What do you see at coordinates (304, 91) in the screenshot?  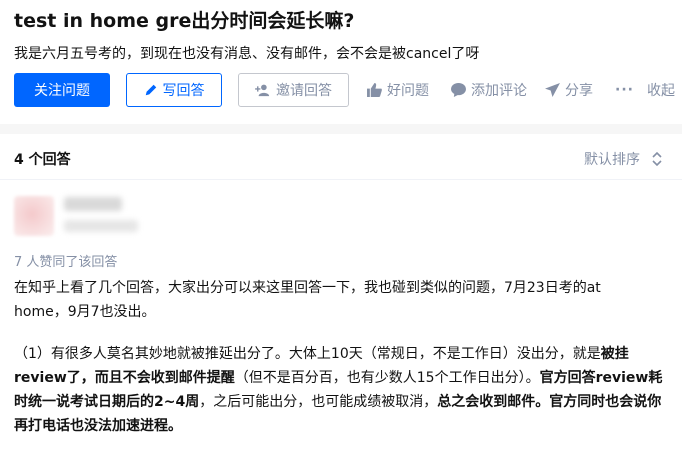 I see `invite-answer-label: 邀请回答` at bounding box center [304, 91].